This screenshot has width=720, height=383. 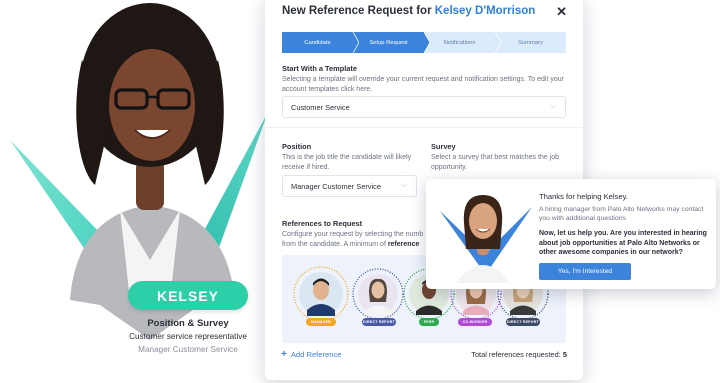 I want to click on reference-type-badge: PEER, so click(x=429, y=322).